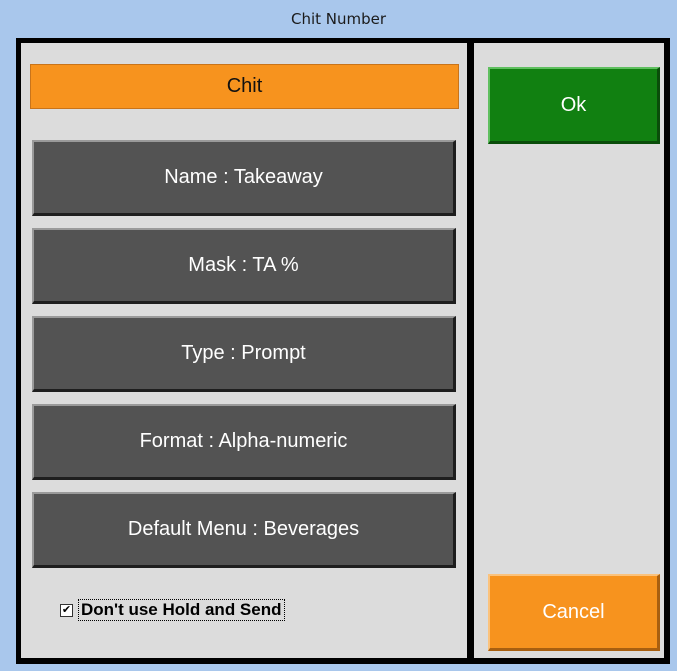  What do you see at coordinates (574, 105) in the screenshot?
I see `ok-button: Ok` at bounding box center [574, 105].